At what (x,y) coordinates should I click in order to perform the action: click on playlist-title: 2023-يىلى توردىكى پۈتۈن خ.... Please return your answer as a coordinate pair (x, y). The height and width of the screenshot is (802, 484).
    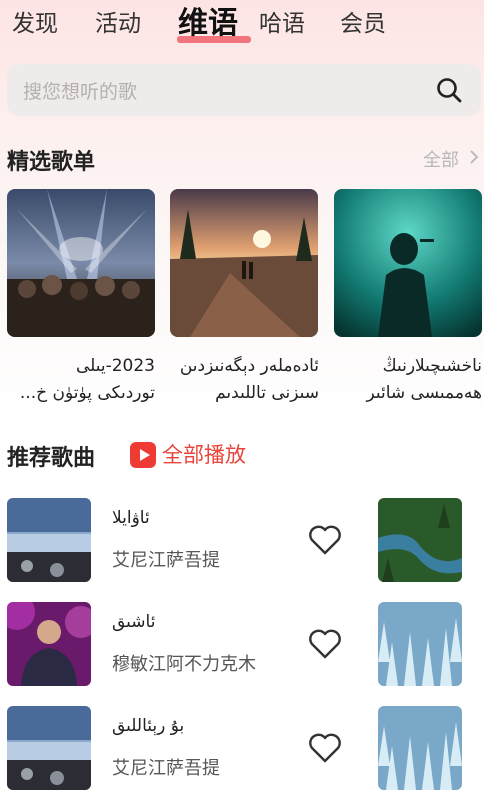
    Looking at the image, I should click on (87, 379).